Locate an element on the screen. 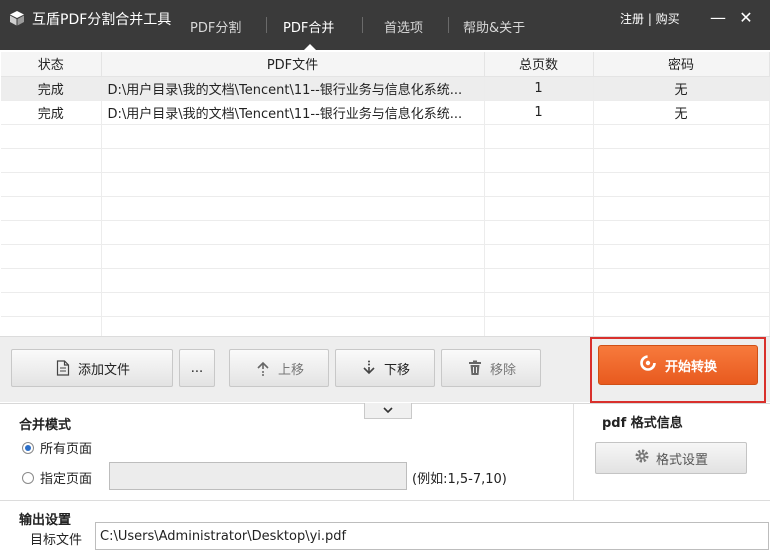 This screenshot has width=770, height=560. radio-button-all-pages is located at coordinates (28, 447).